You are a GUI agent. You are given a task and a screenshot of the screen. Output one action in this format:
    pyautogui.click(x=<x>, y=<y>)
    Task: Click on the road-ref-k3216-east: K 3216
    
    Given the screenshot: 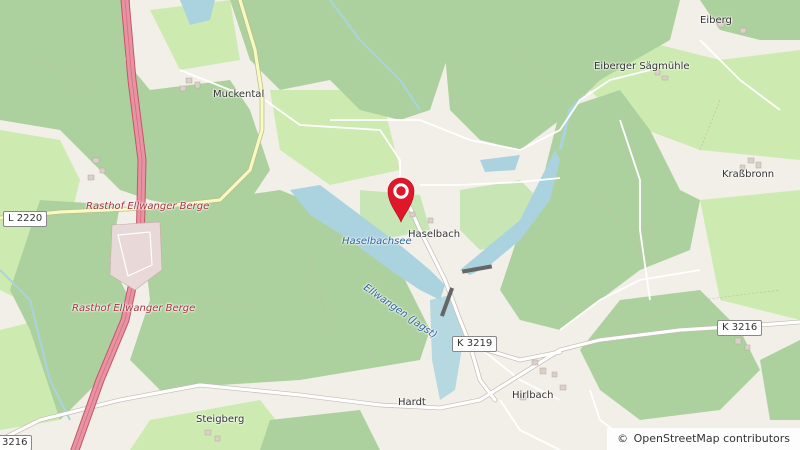 What is the action you would take?
    pyautogui.click(x=740, y=328)
    